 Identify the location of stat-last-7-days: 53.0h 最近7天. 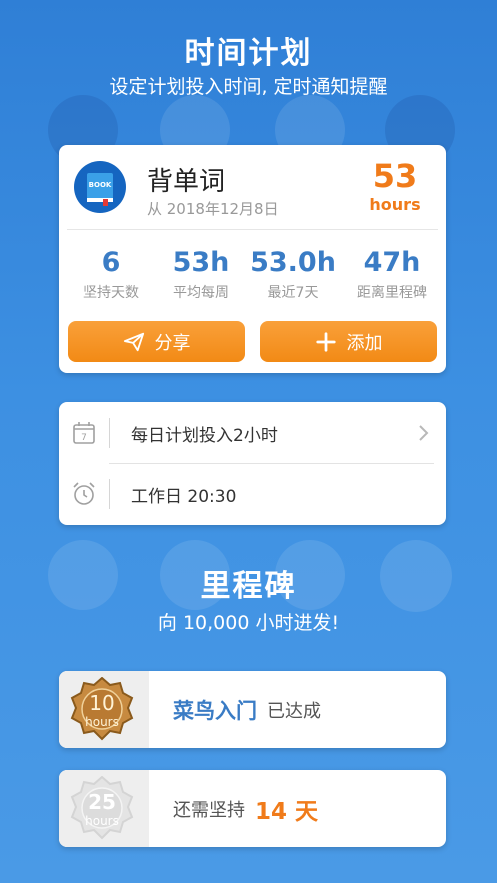
(293, 274).